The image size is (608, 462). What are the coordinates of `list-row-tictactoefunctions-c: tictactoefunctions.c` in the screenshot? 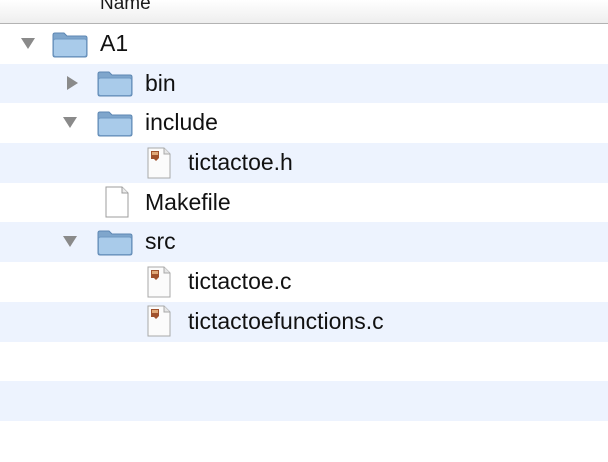 It's located at (304, 321).